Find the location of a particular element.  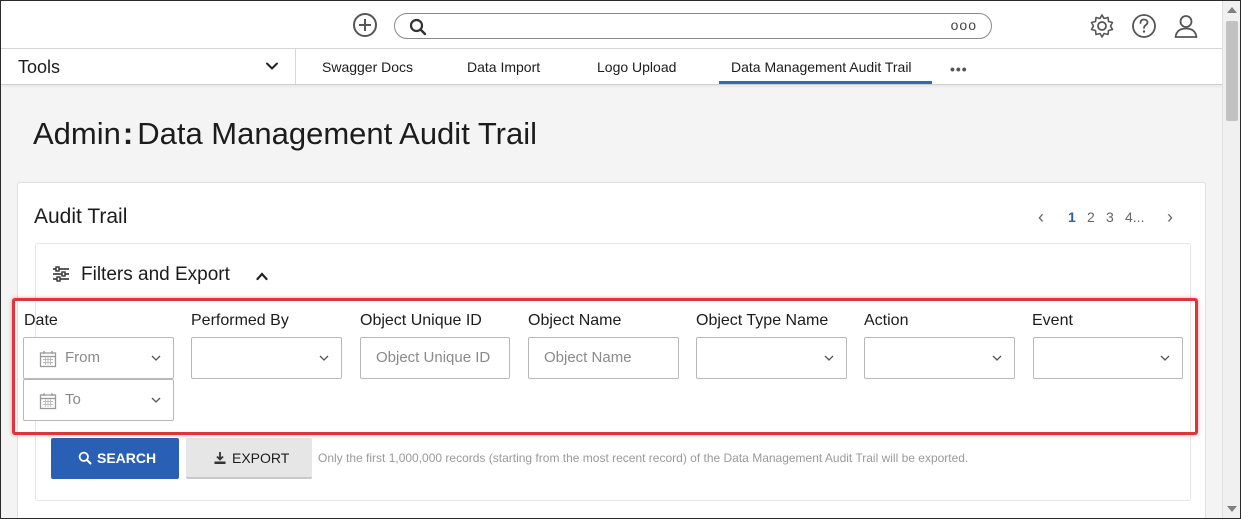

tab-swagger-docs: Swagger Docs is located at coordinates (367, 67).